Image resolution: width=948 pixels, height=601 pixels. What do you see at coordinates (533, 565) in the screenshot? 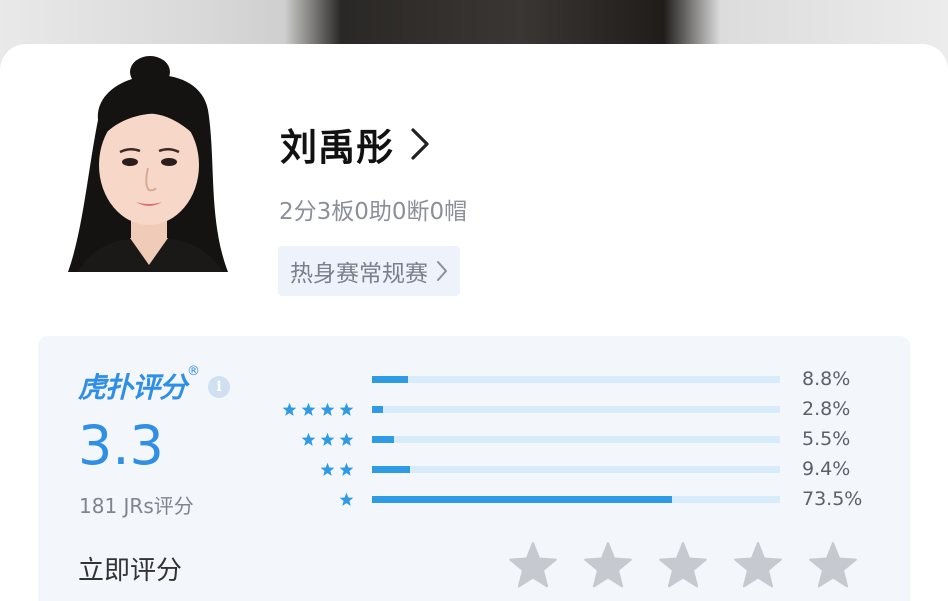
I see `rate-star-1-icon` at bounding box center [533, 565].